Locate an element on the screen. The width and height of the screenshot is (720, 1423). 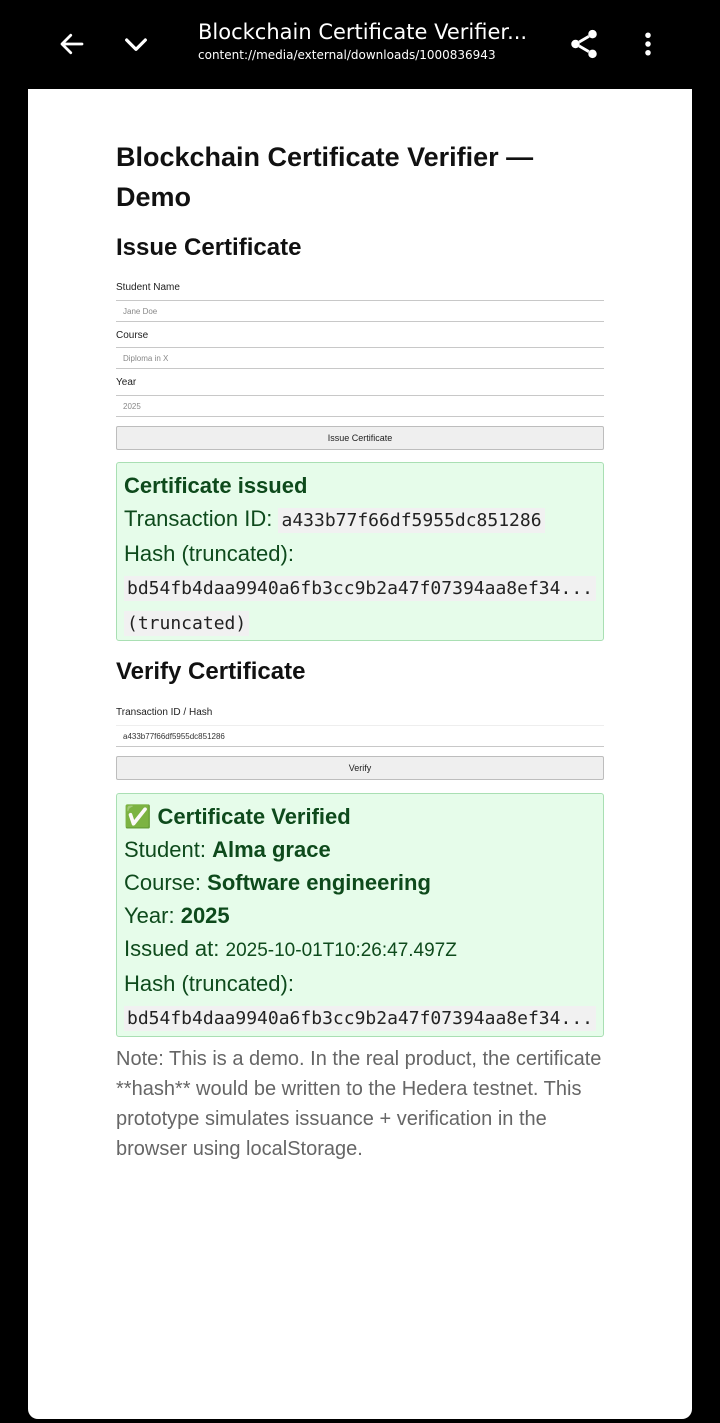
verify-section-heading: Verify Certificate is located at coordinates (211, 671).